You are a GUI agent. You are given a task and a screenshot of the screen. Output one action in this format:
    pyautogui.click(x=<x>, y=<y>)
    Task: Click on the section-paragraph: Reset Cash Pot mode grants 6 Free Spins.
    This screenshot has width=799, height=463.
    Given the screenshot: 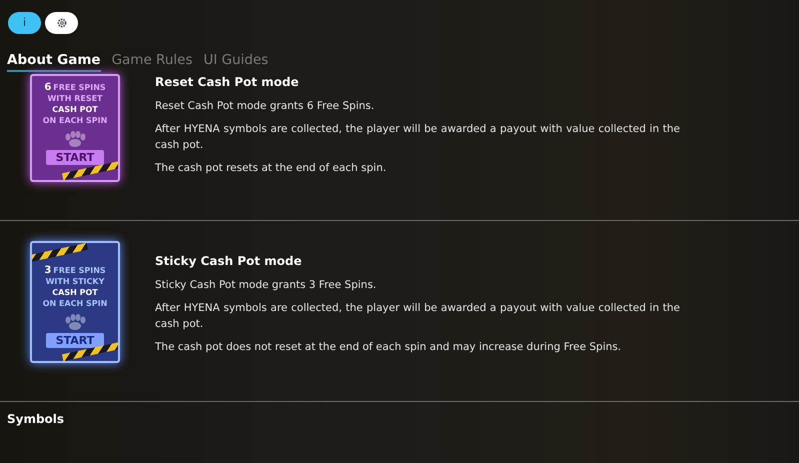 What is the action you would take?
    pyautogui.click(x=265, y=106)
    